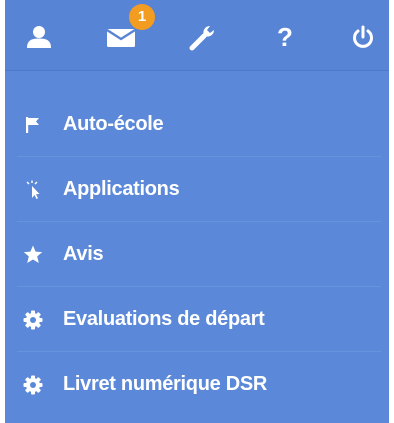 This screenshot has width=394, height=423. Describe the element at coordinates (164, 319) in the screenshot. I see `menu-item-label: Evaluations de départ` at that location.